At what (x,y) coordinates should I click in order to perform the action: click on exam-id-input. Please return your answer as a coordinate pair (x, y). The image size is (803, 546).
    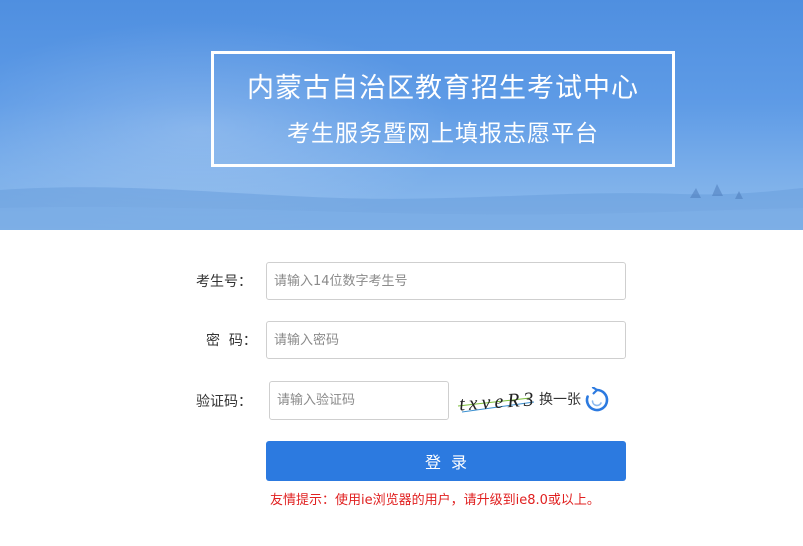
    Looking at the image, I should click on (446, 281).